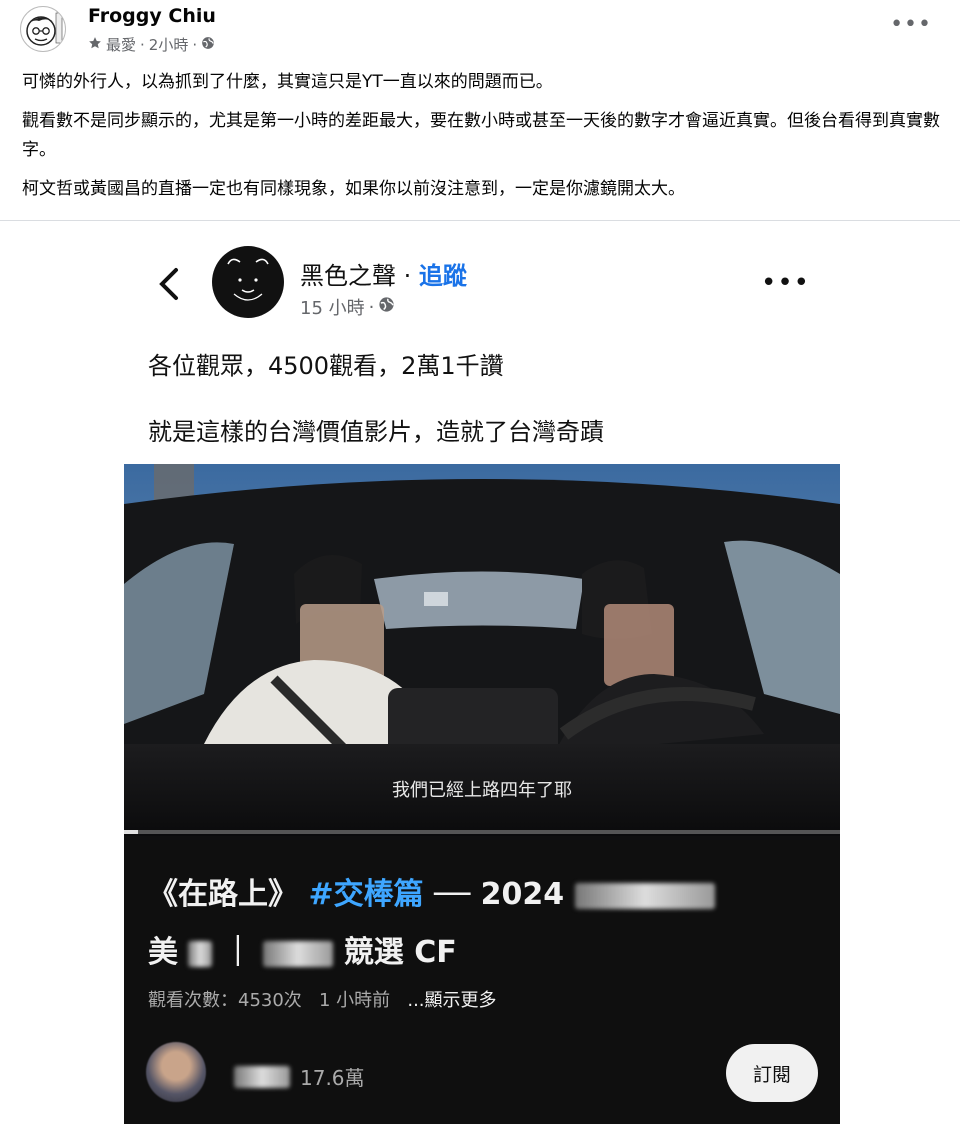 Image resolution: width=960 pixels, height=1124 pixels. Describe the element at coordinates (225, 1000) in the screenshot. I see `view-count: 觀看次數：4530次` at that location.